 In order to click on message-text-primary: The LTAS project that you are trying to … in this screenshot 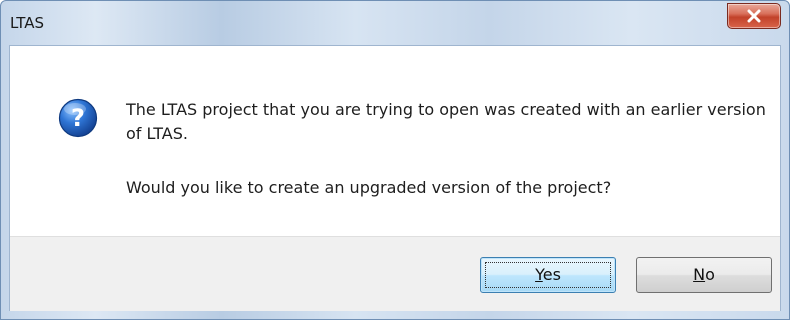, I will do `click(446, 121)`.